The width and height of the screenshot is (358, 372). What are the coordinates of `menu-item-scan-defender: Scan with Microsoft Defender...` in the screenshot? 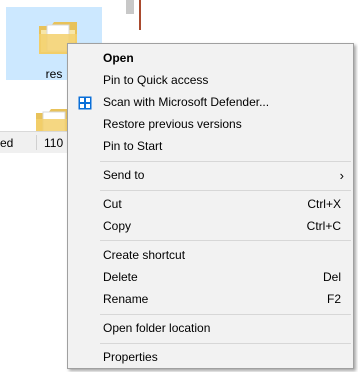 It's located at (210, 102).